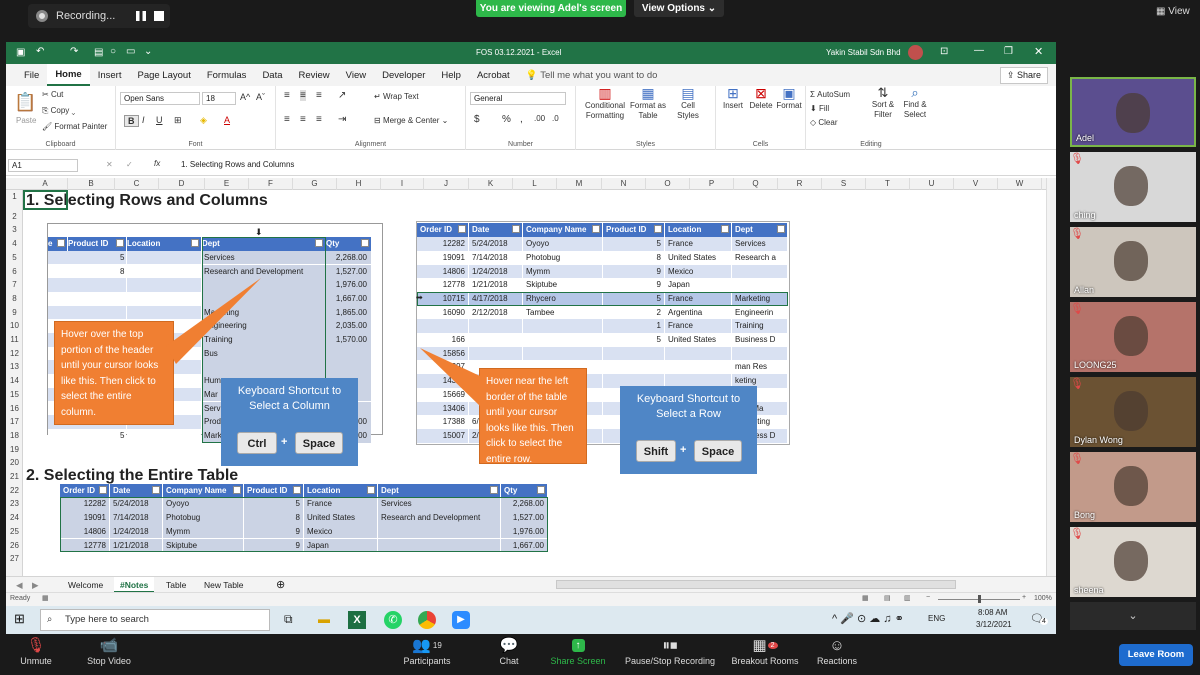  Describe the element at coordinates (493, 75) in the screenshot. I see `tab-acrobat: Acrobat` at that location.